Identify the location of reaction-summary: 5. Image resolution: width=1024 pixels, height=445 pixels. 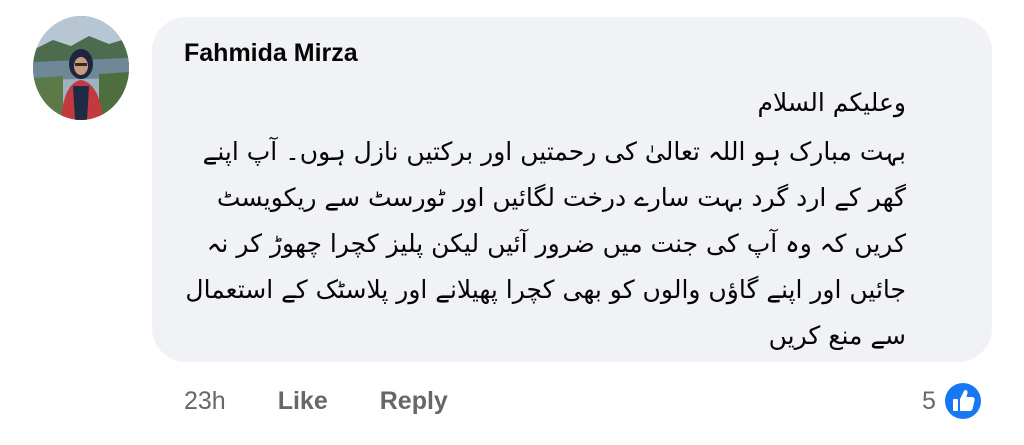
(953, 401).